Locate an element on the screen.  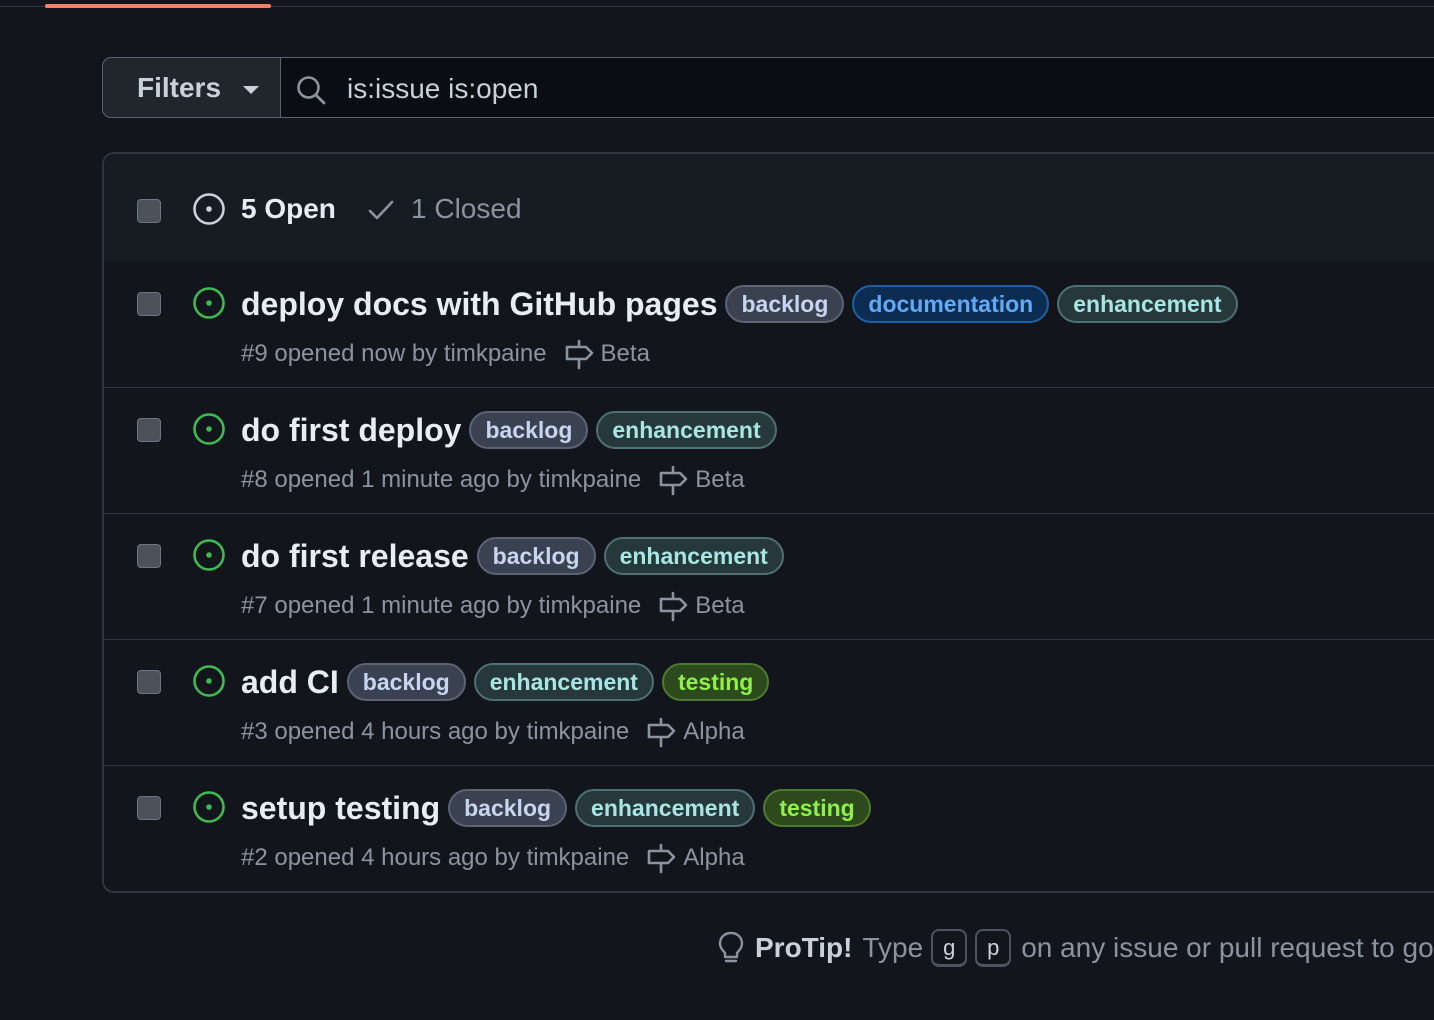
issue-meta-line: #9 opened now by timkpaine Beta is located at coordinates (445, 354).